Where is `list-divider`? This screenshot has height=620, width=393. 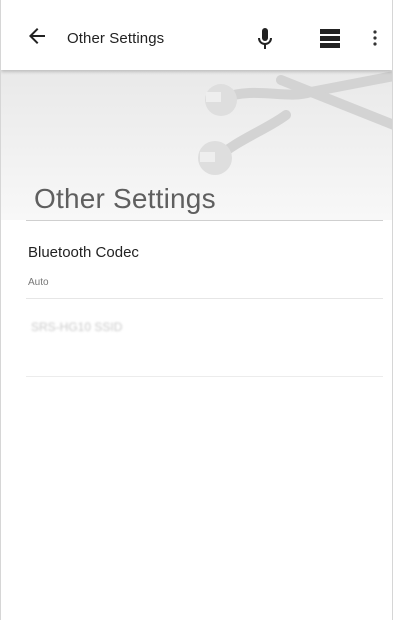
list-divider is located at coordinates (204, 298).